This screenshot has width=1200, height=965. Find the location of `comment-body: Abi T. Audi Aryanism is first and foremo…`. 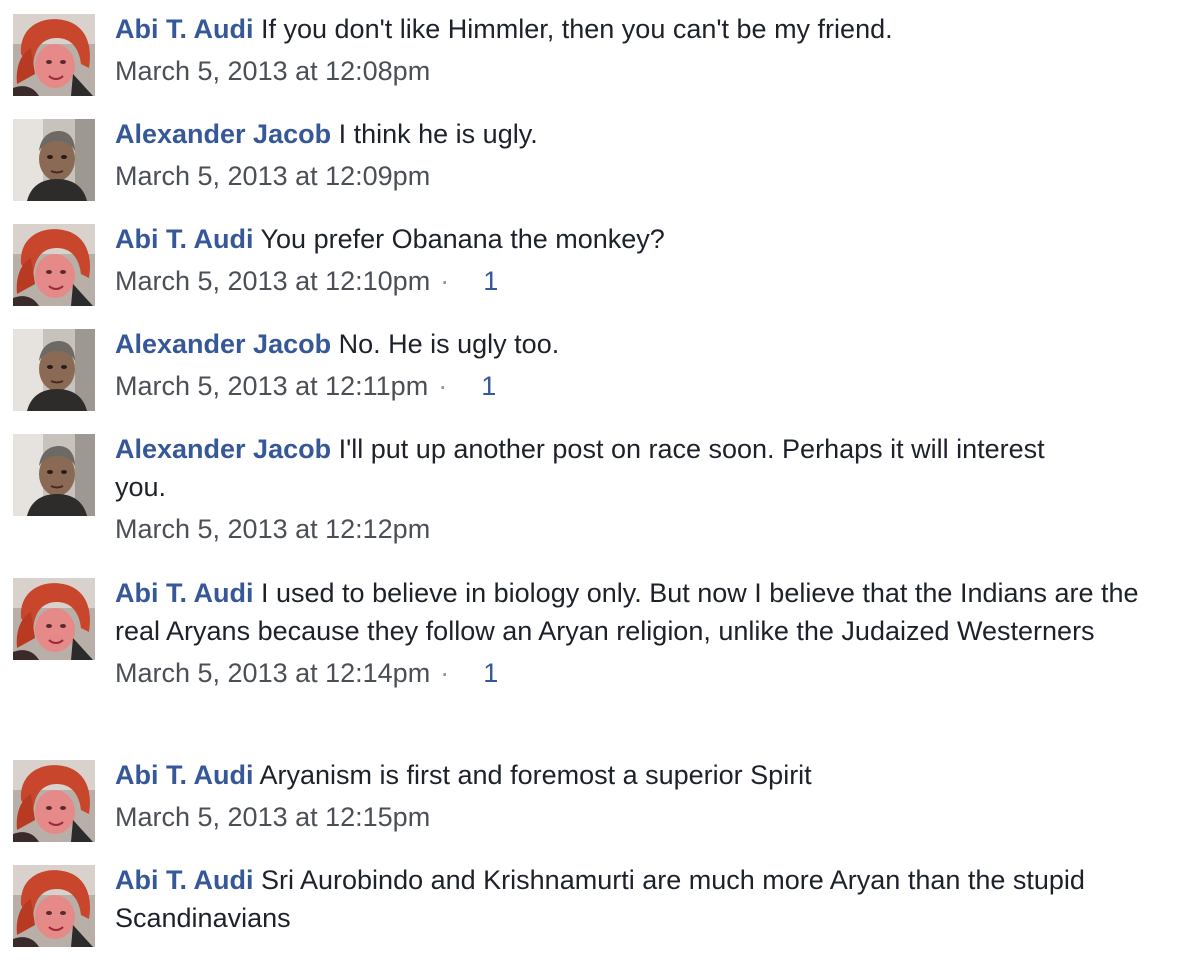

comment-body: Abi T. Audi Aryanism is first and foremo… is located at coordinates (645, 796).